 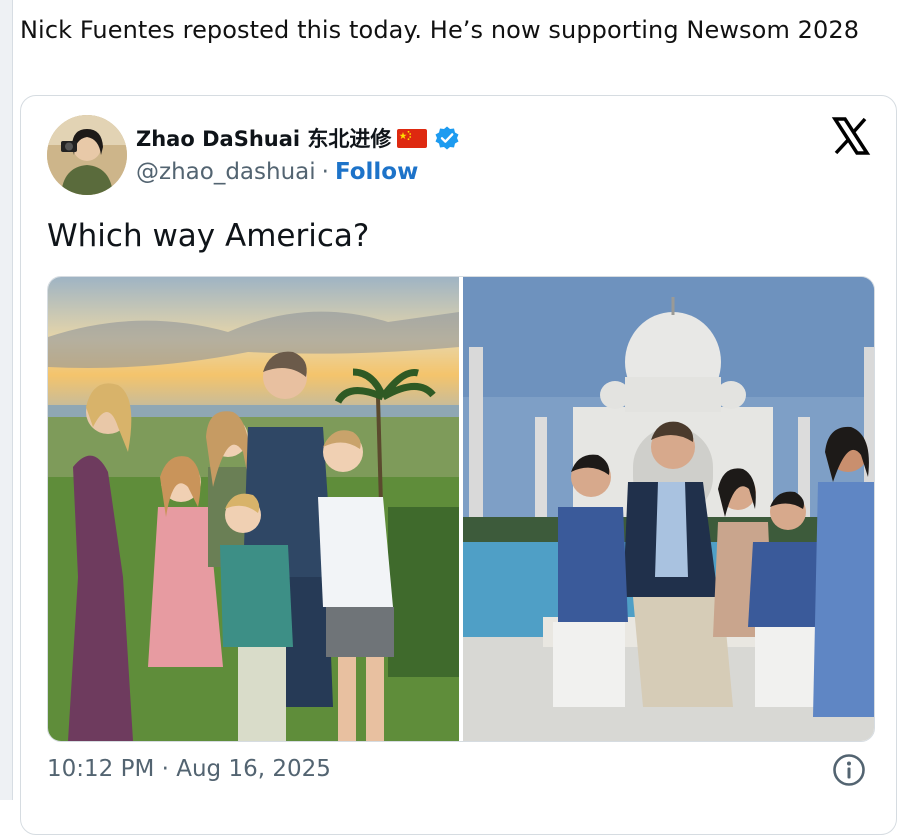 What do you see at coordinates (208, 236) in the screenshot?
I see `tweet-text: Which way America?` at bounding box center [208, 236].